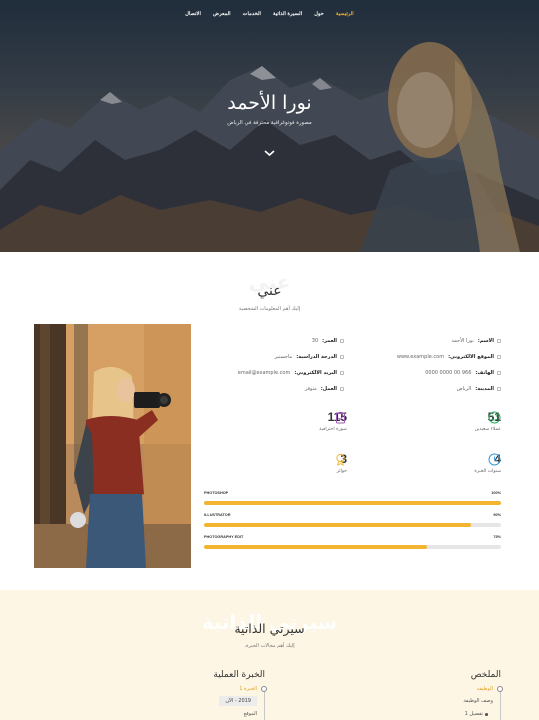  Describe the element at coordinates (345, 14) in the screenshot. I see `nav-item-home: الرئيسية` at that location.